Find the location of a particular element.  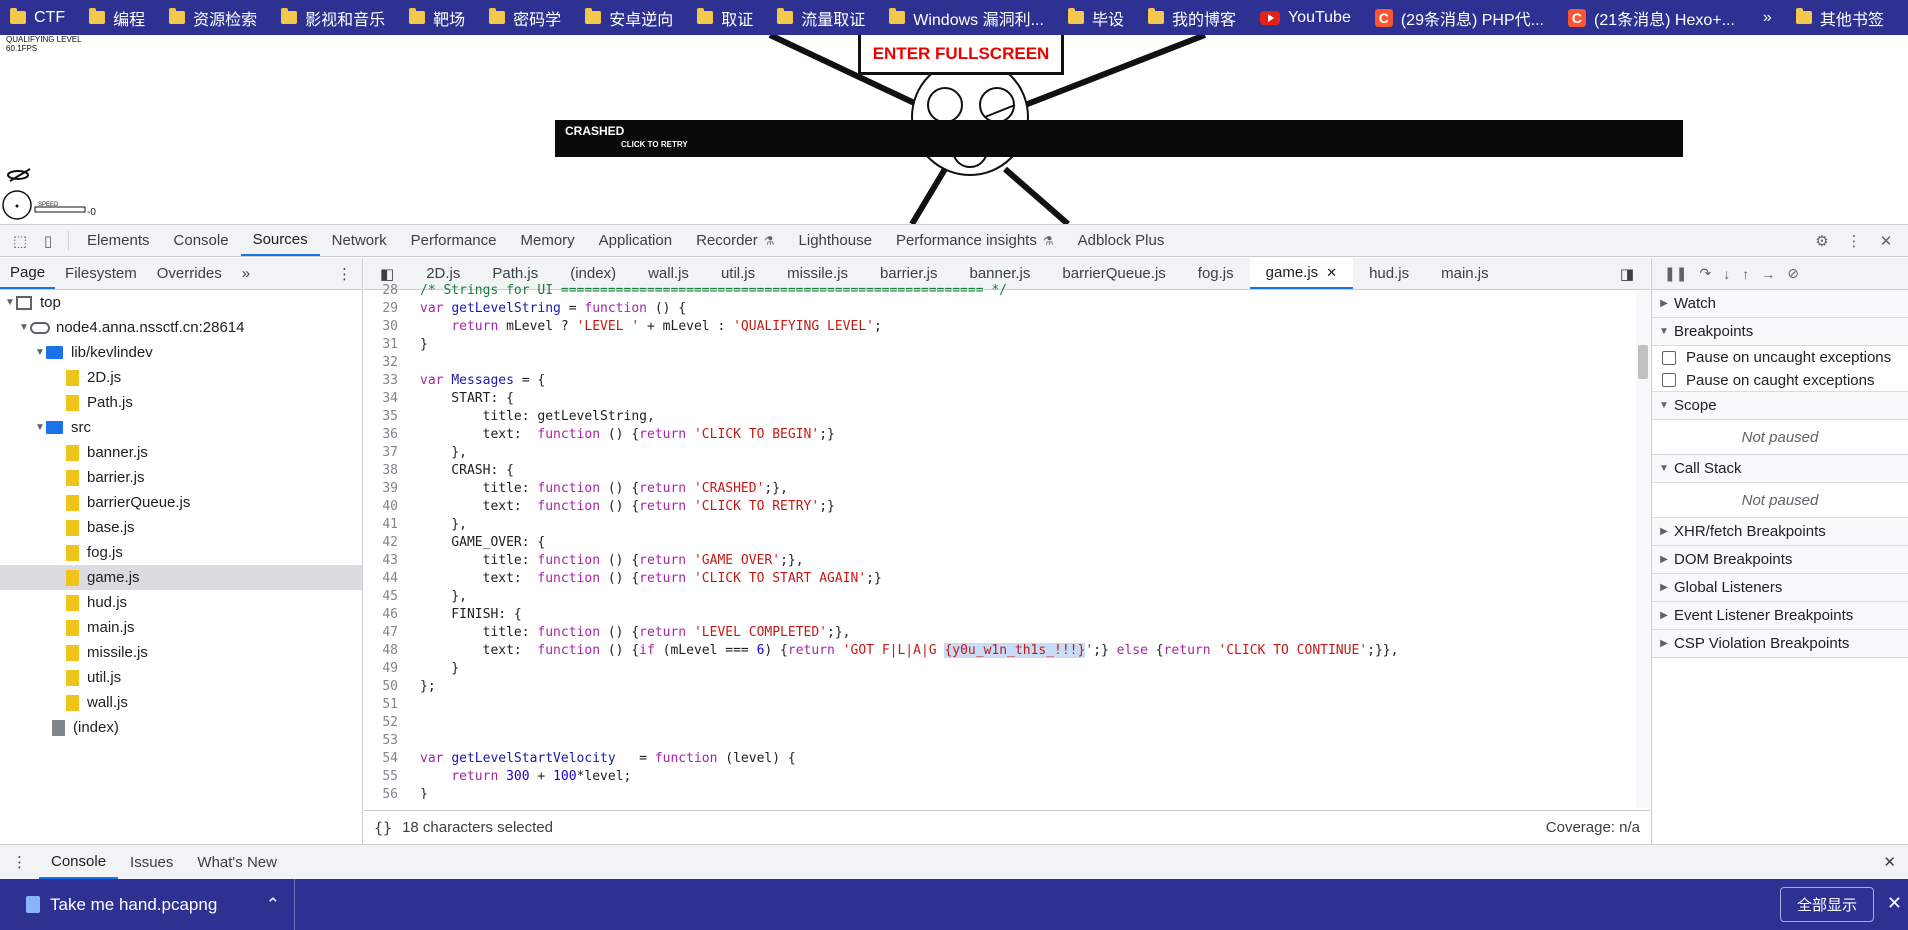

step-into-icon: ↓ is located at coordinates (1726, 274).